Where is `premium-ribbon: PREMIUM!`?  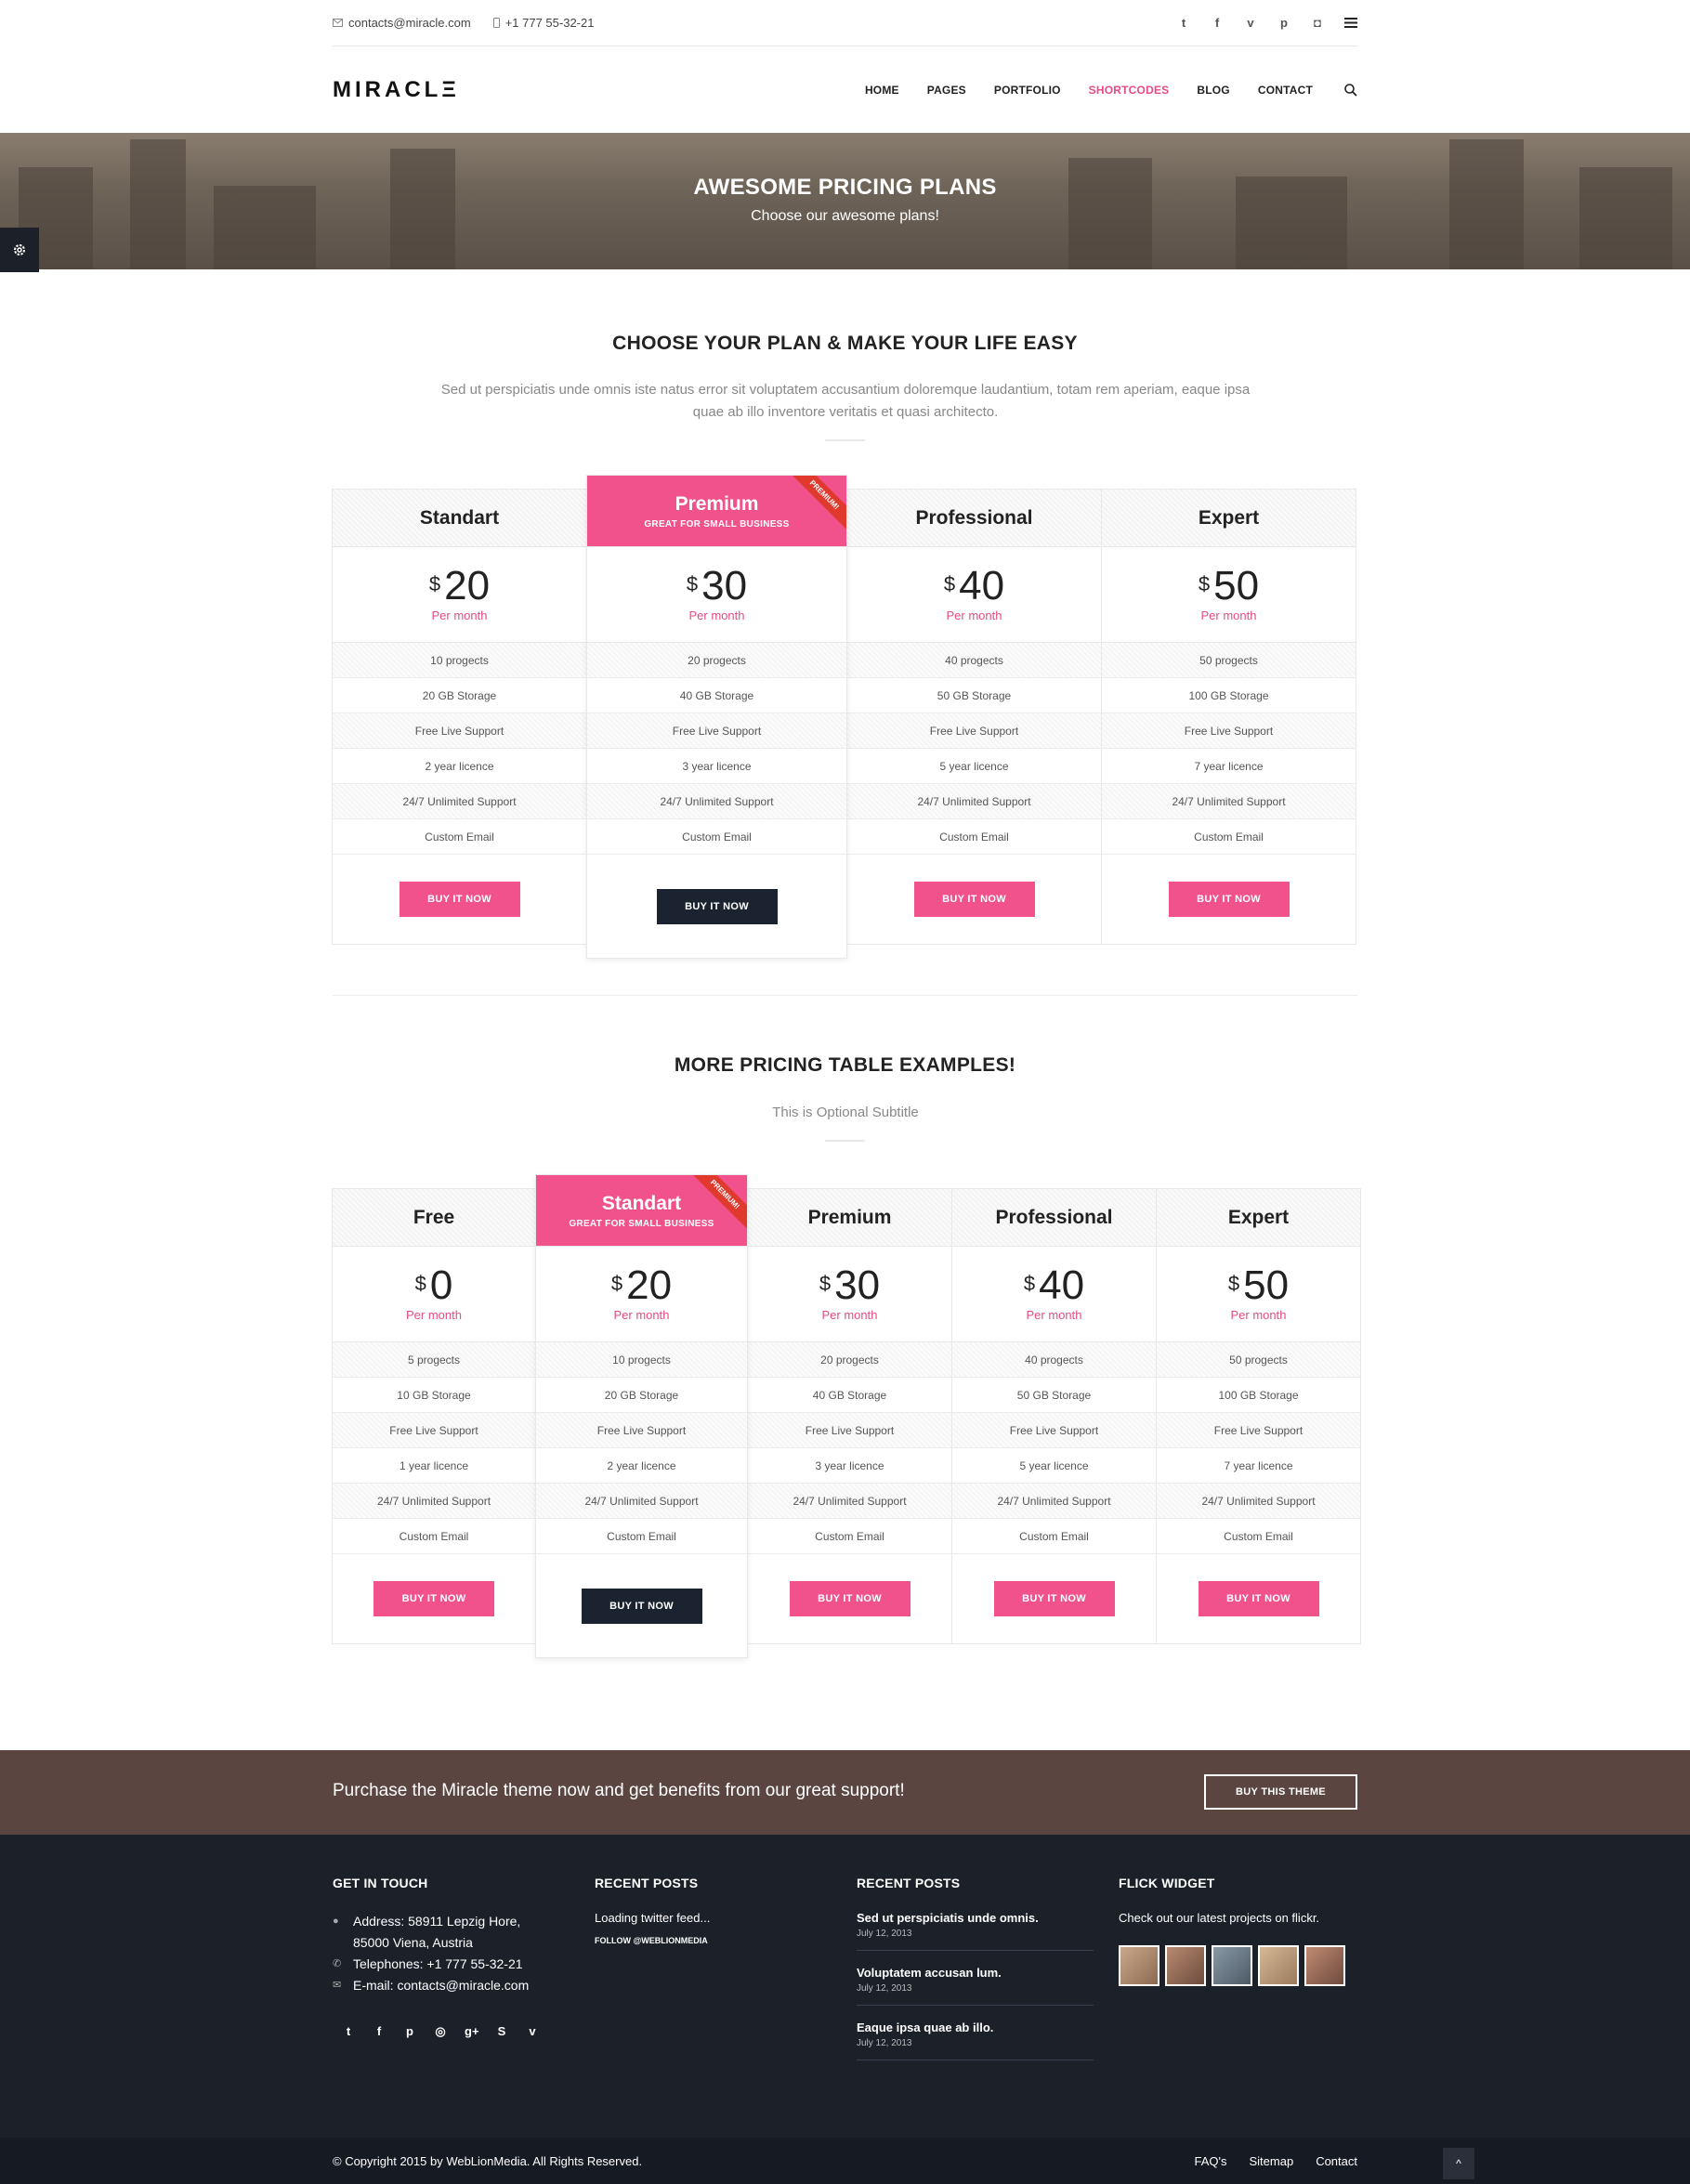
premium-ribbon: PREMIUM! is located at coordinates (815, 505).